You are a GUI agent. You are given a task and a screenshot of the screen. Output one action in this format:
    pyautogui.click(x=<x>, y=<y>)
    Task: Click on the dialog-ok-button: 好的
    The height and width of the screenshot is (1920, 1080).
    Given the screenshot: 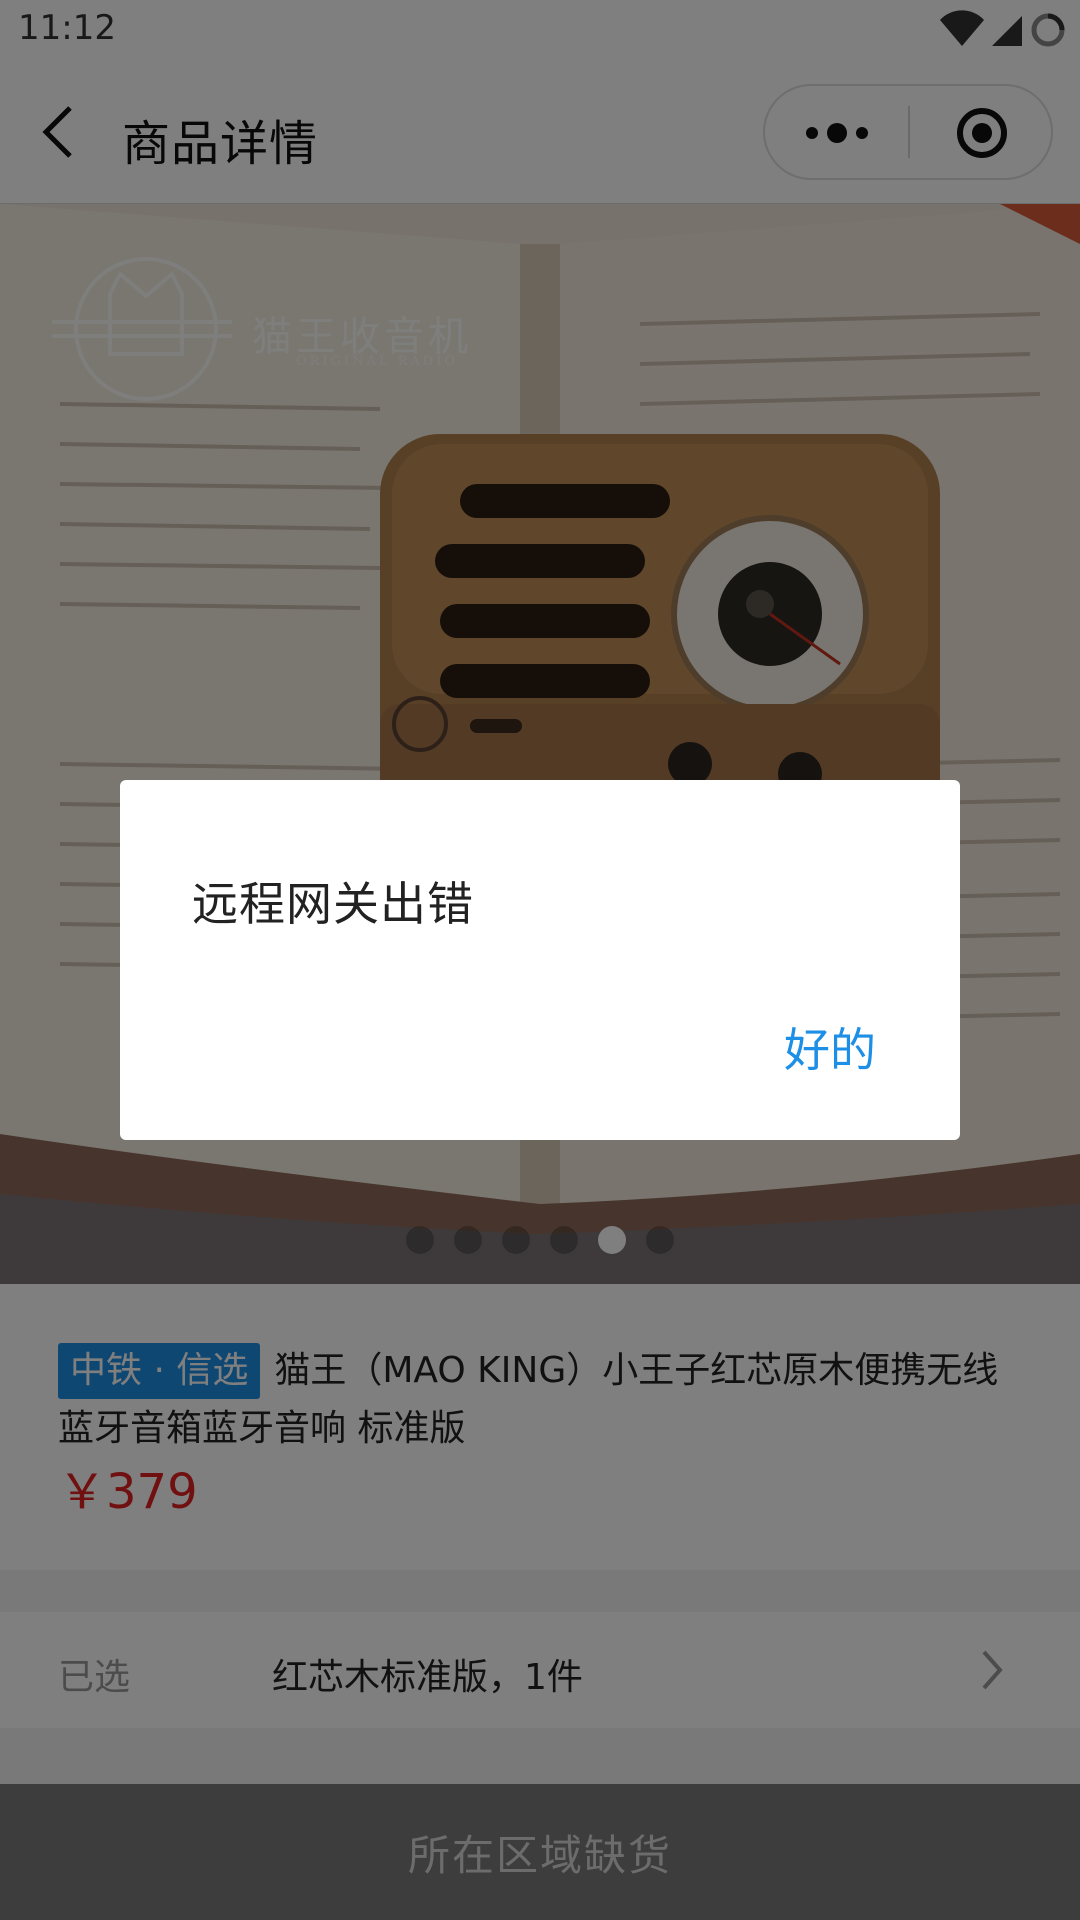 What is the action you would take?
    pyautogui.click(x=830, y=1050)
    